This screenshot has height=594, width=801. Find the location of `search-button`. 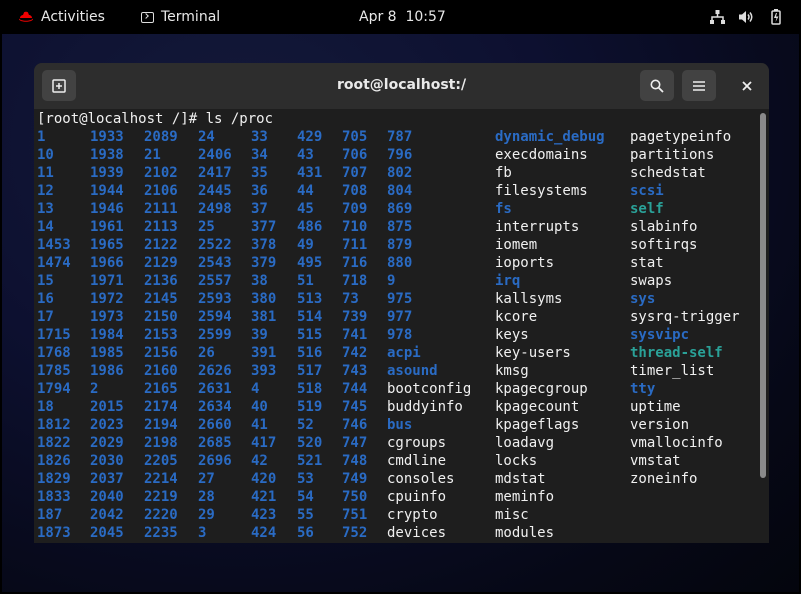

search-button is located at coordinates (657, 85).